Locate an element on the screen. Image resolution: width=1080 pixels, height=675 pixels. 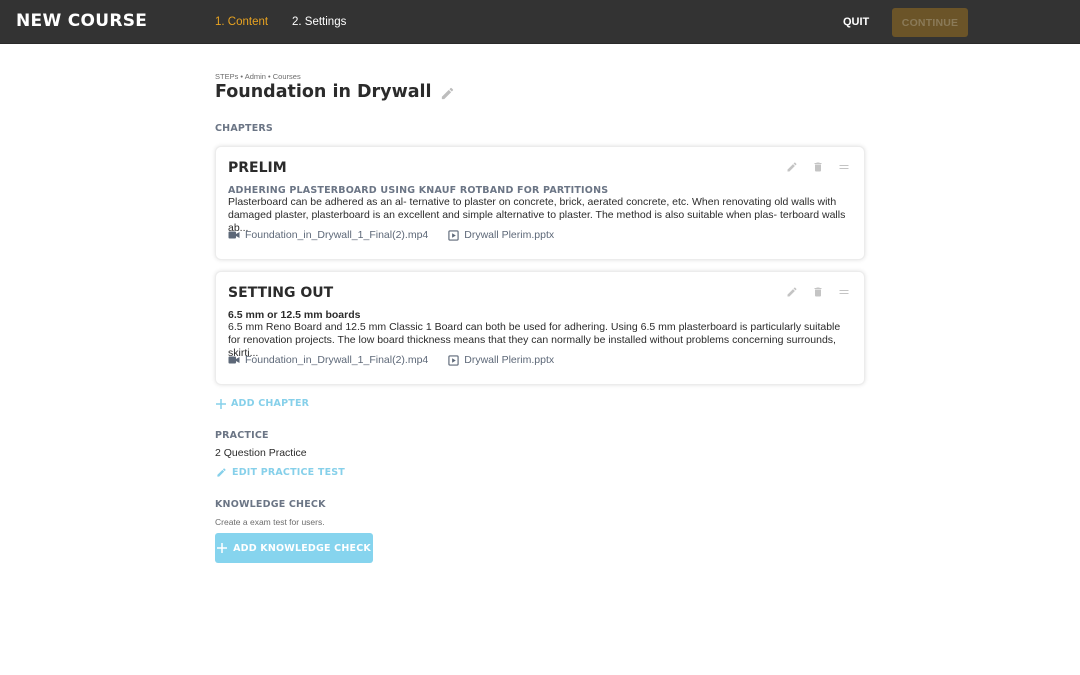
chapters-heading: CHAPTERS is located at coordinates (244, 128).